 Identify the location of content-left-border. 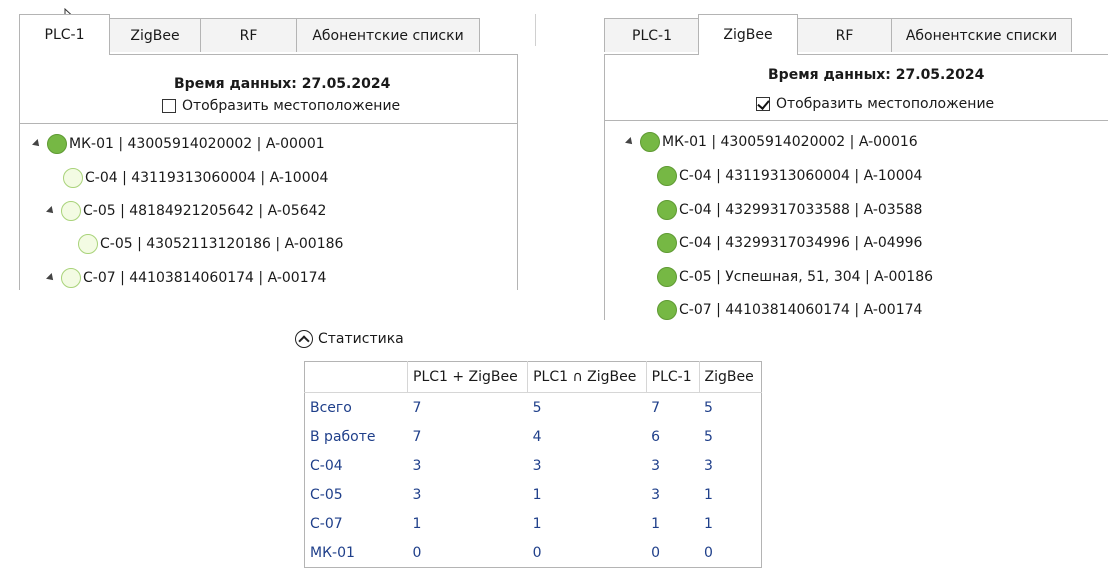
(604, 187).